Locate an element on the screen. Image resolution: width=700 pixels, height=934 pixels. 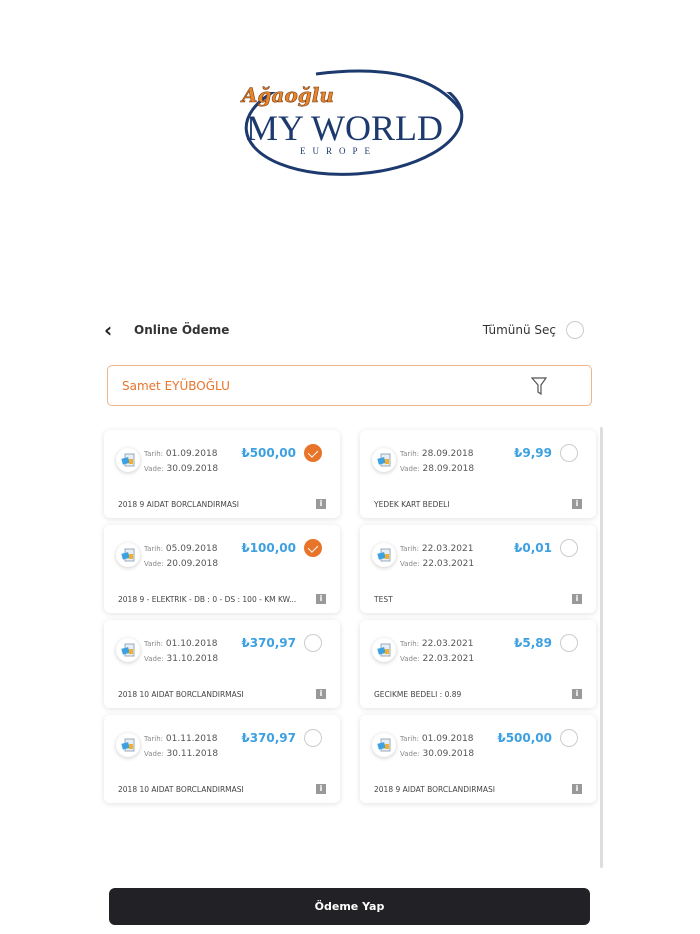
due-date: 30.11.2018 is located at coordinates (192, 754).